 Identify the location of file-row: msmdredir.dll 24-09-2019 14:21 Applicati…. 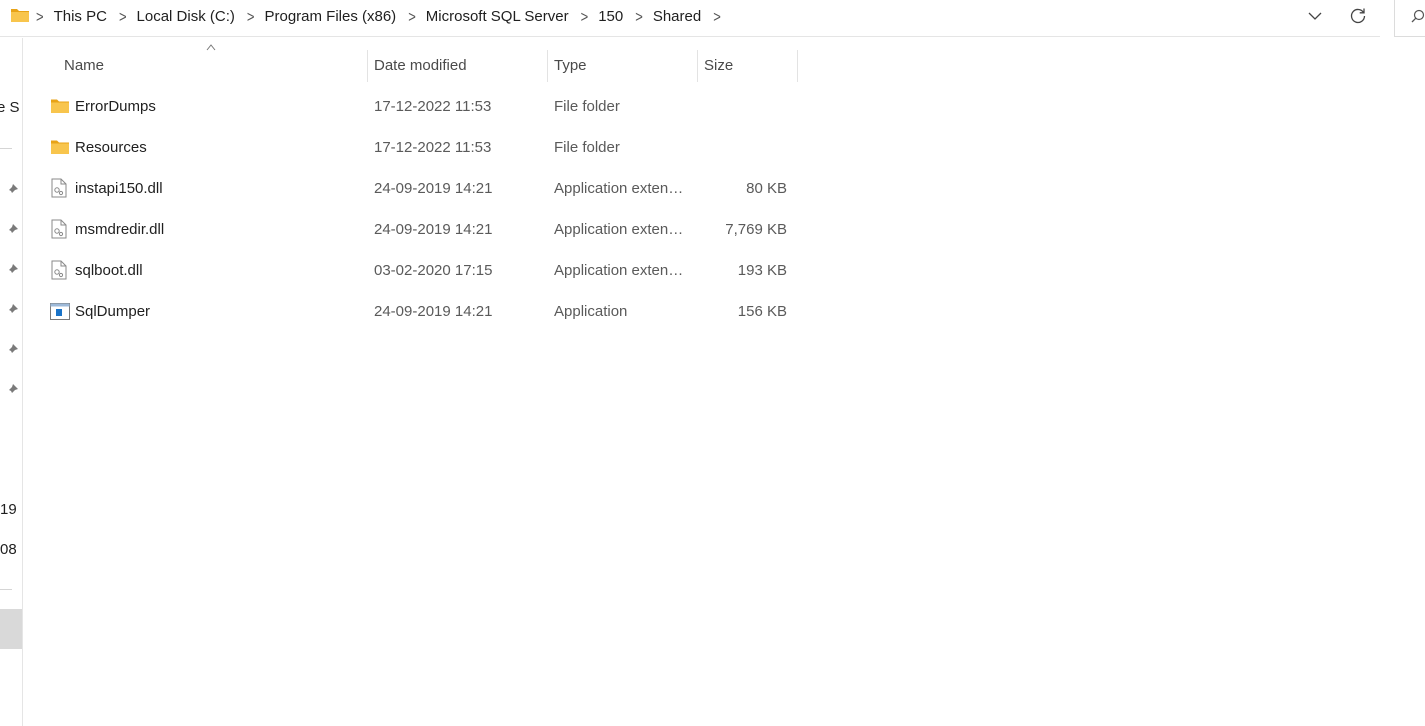
(422, 230).